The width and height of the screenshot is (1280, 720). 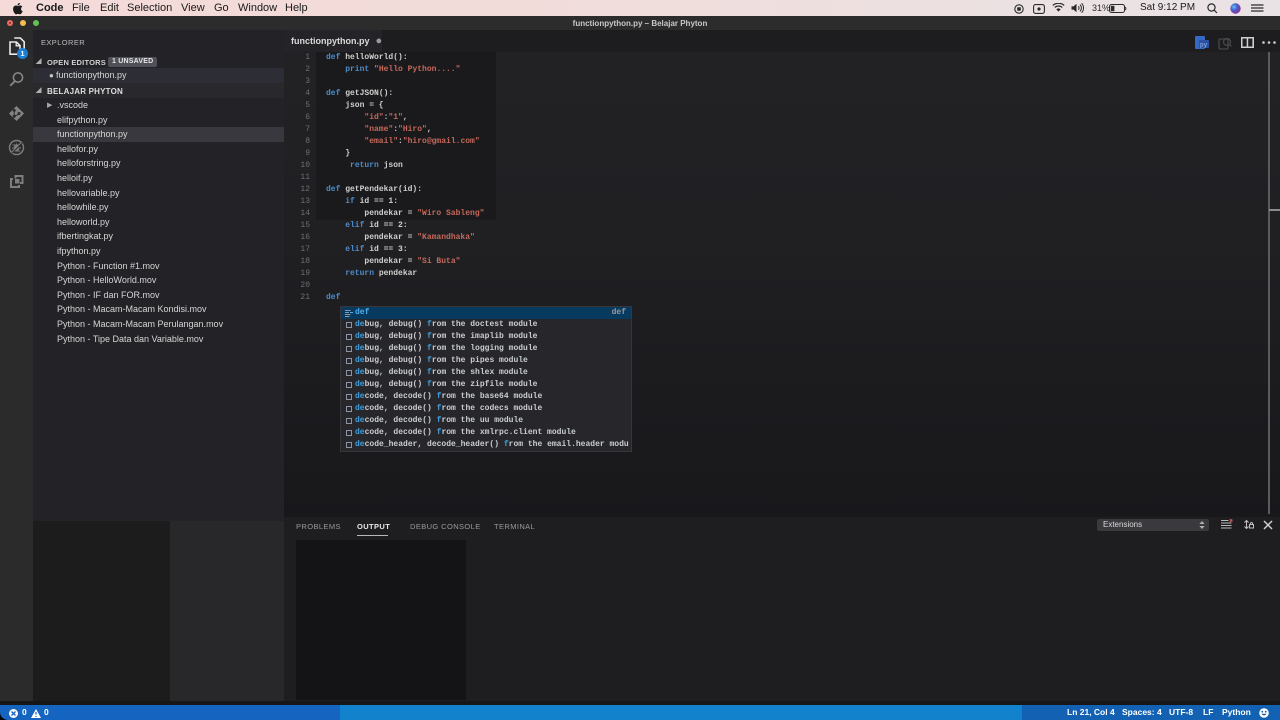 What do you see at coordinates (1204, 45) in the screenshot?
I see `svg-text: py` at bounding box center [1204, 45].